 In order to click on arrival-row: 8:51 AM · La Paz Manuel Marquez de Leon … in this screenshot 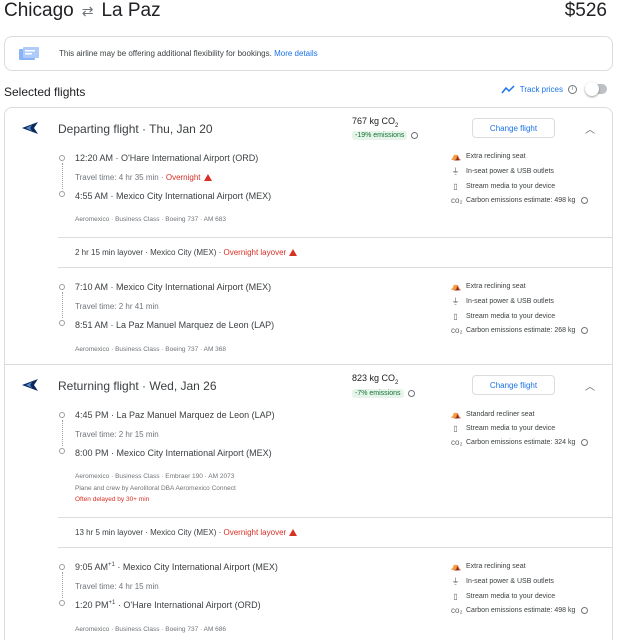, I will do `click(175, 325)`.